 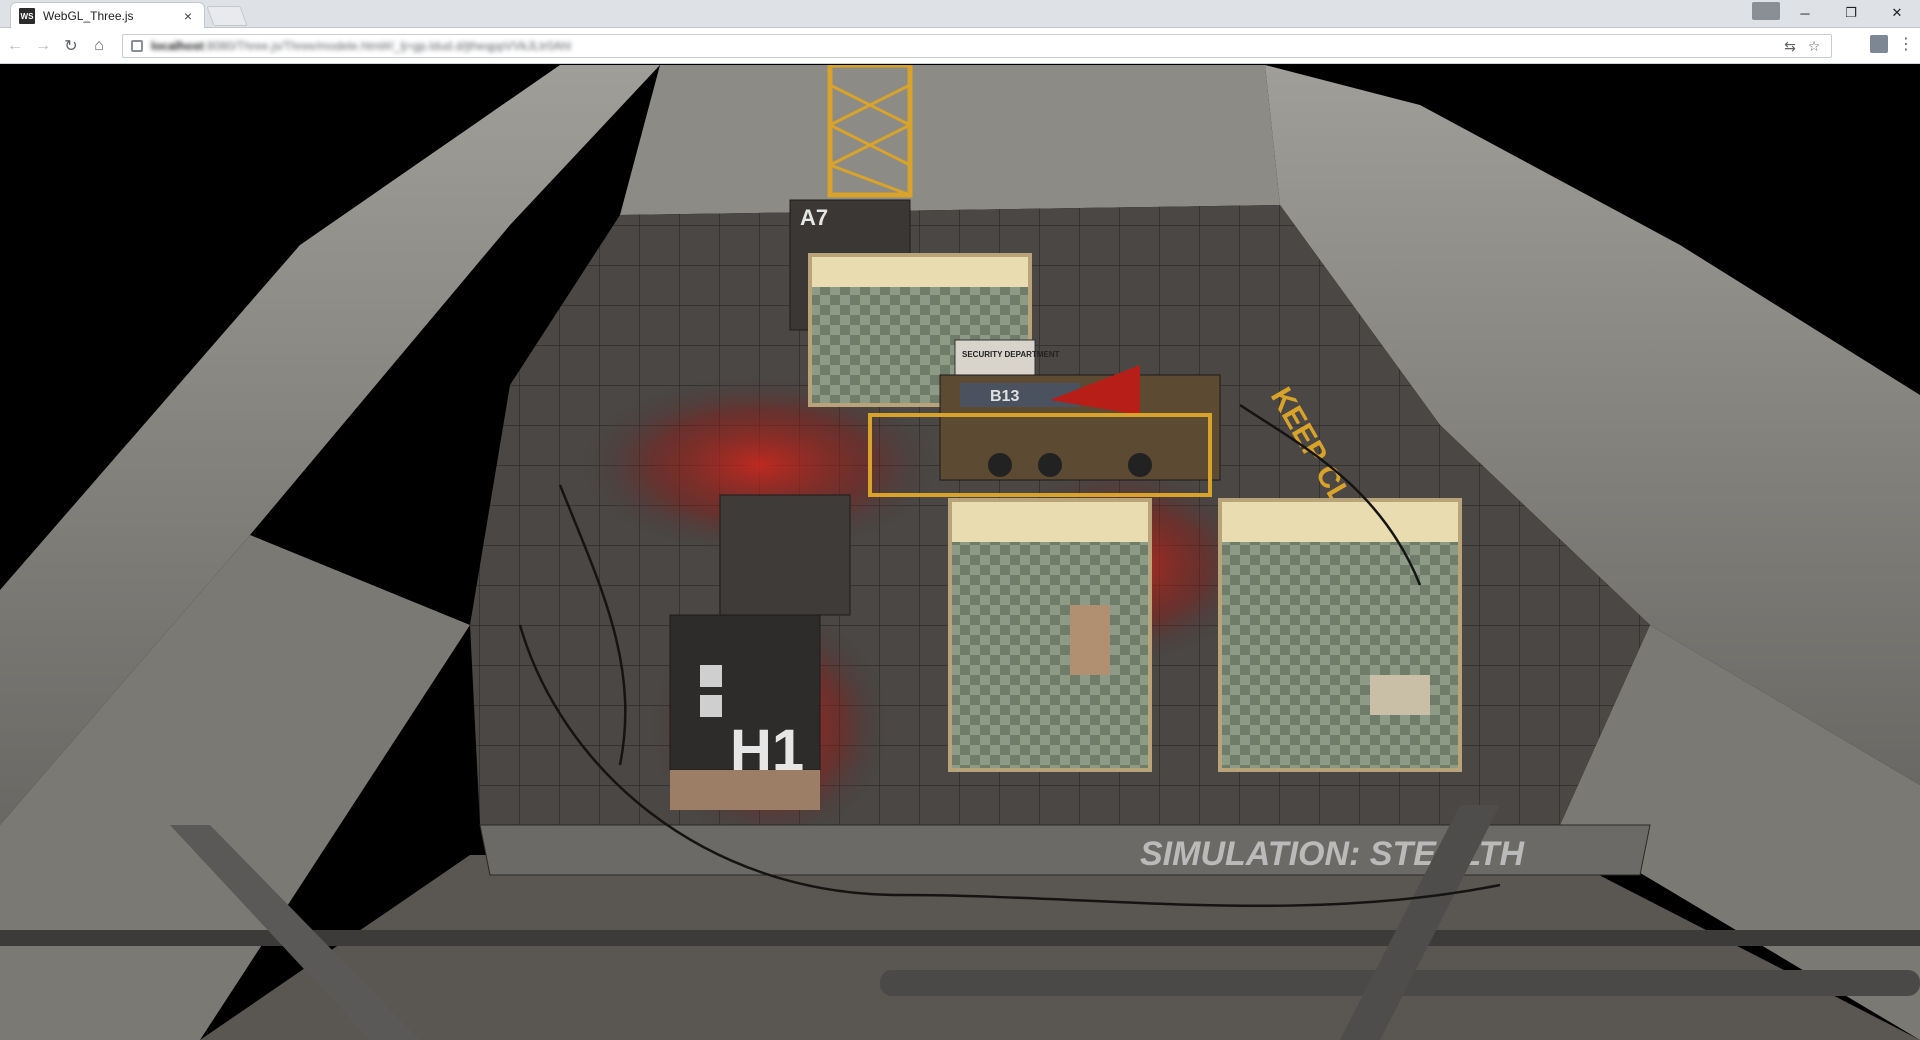 I want to click on tab-close-icon: ×, so click(x=188, y=16).